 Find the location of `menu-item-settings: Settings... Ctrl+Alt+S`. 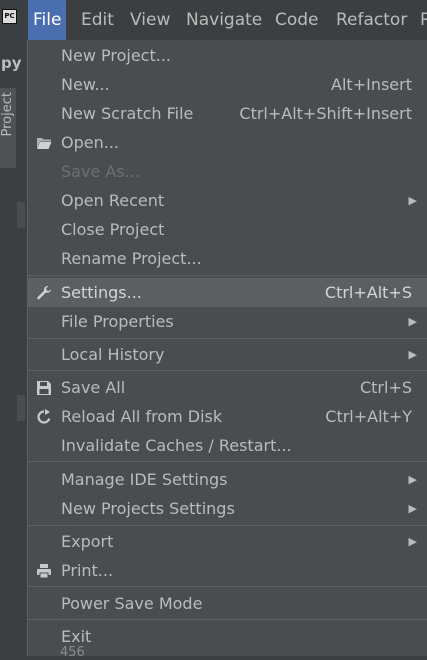

menu-item-settings: Settings... Ctrl+Alt+S is located at coordinates (227, 292).